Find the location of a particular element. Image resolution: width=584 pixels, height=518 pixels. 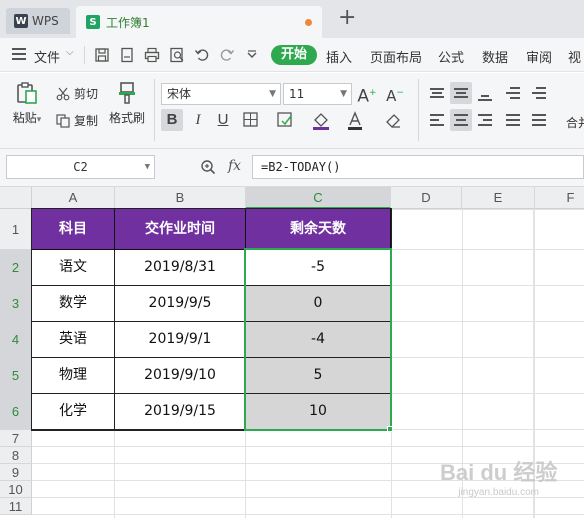

divider is located at coordinates (154, 110).